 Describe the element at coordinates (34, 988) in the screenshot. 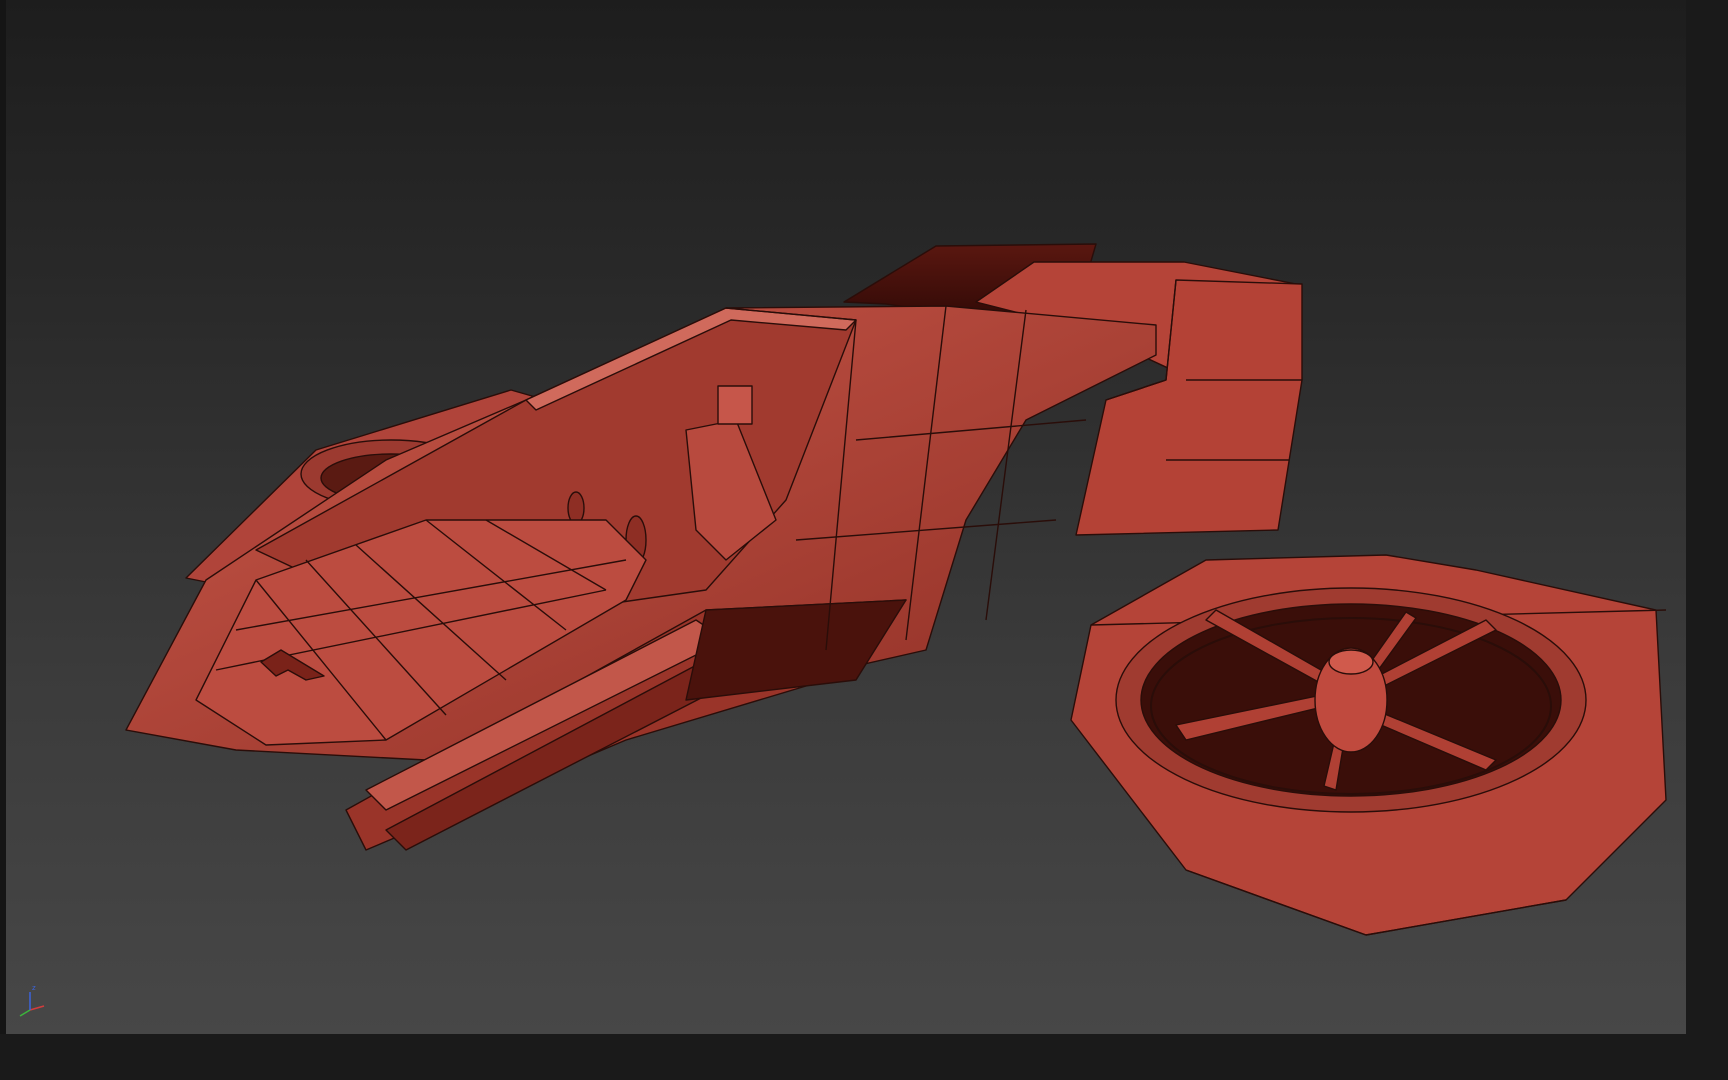

I see `z-axis-label: z` at that location.